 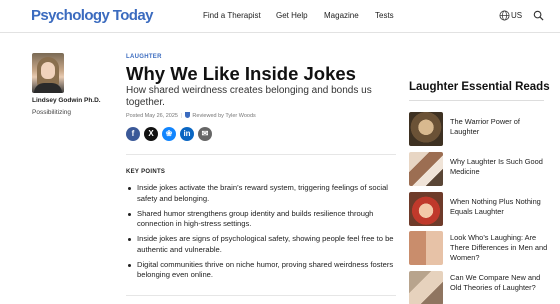 I want to click on author-avatar, so click(x=48, y=73).